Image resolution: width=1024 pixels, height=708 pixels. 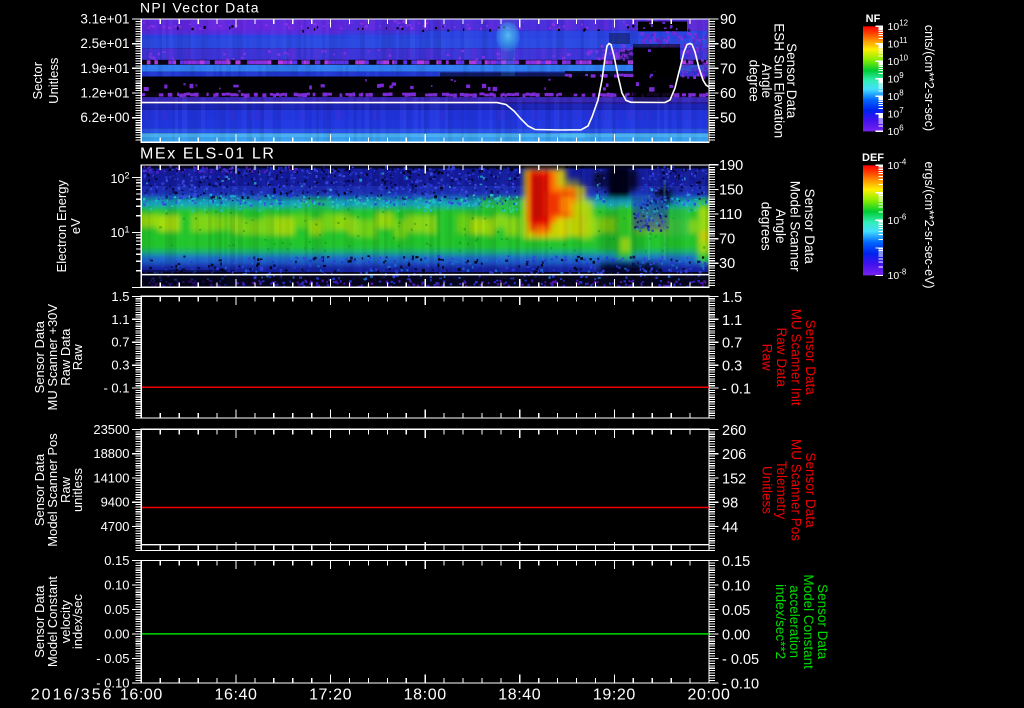 What do you see at coordinates (115, 526) in the screenshot?
I see `svg-text: 4700` at bounding box center [115, 526].